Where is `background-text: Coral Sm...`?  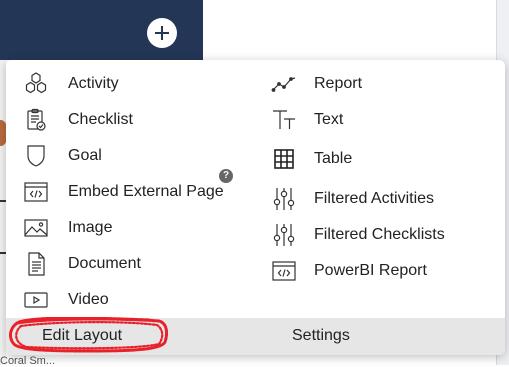 background-text: Coral Sm... is located at coordinates (28, 361).